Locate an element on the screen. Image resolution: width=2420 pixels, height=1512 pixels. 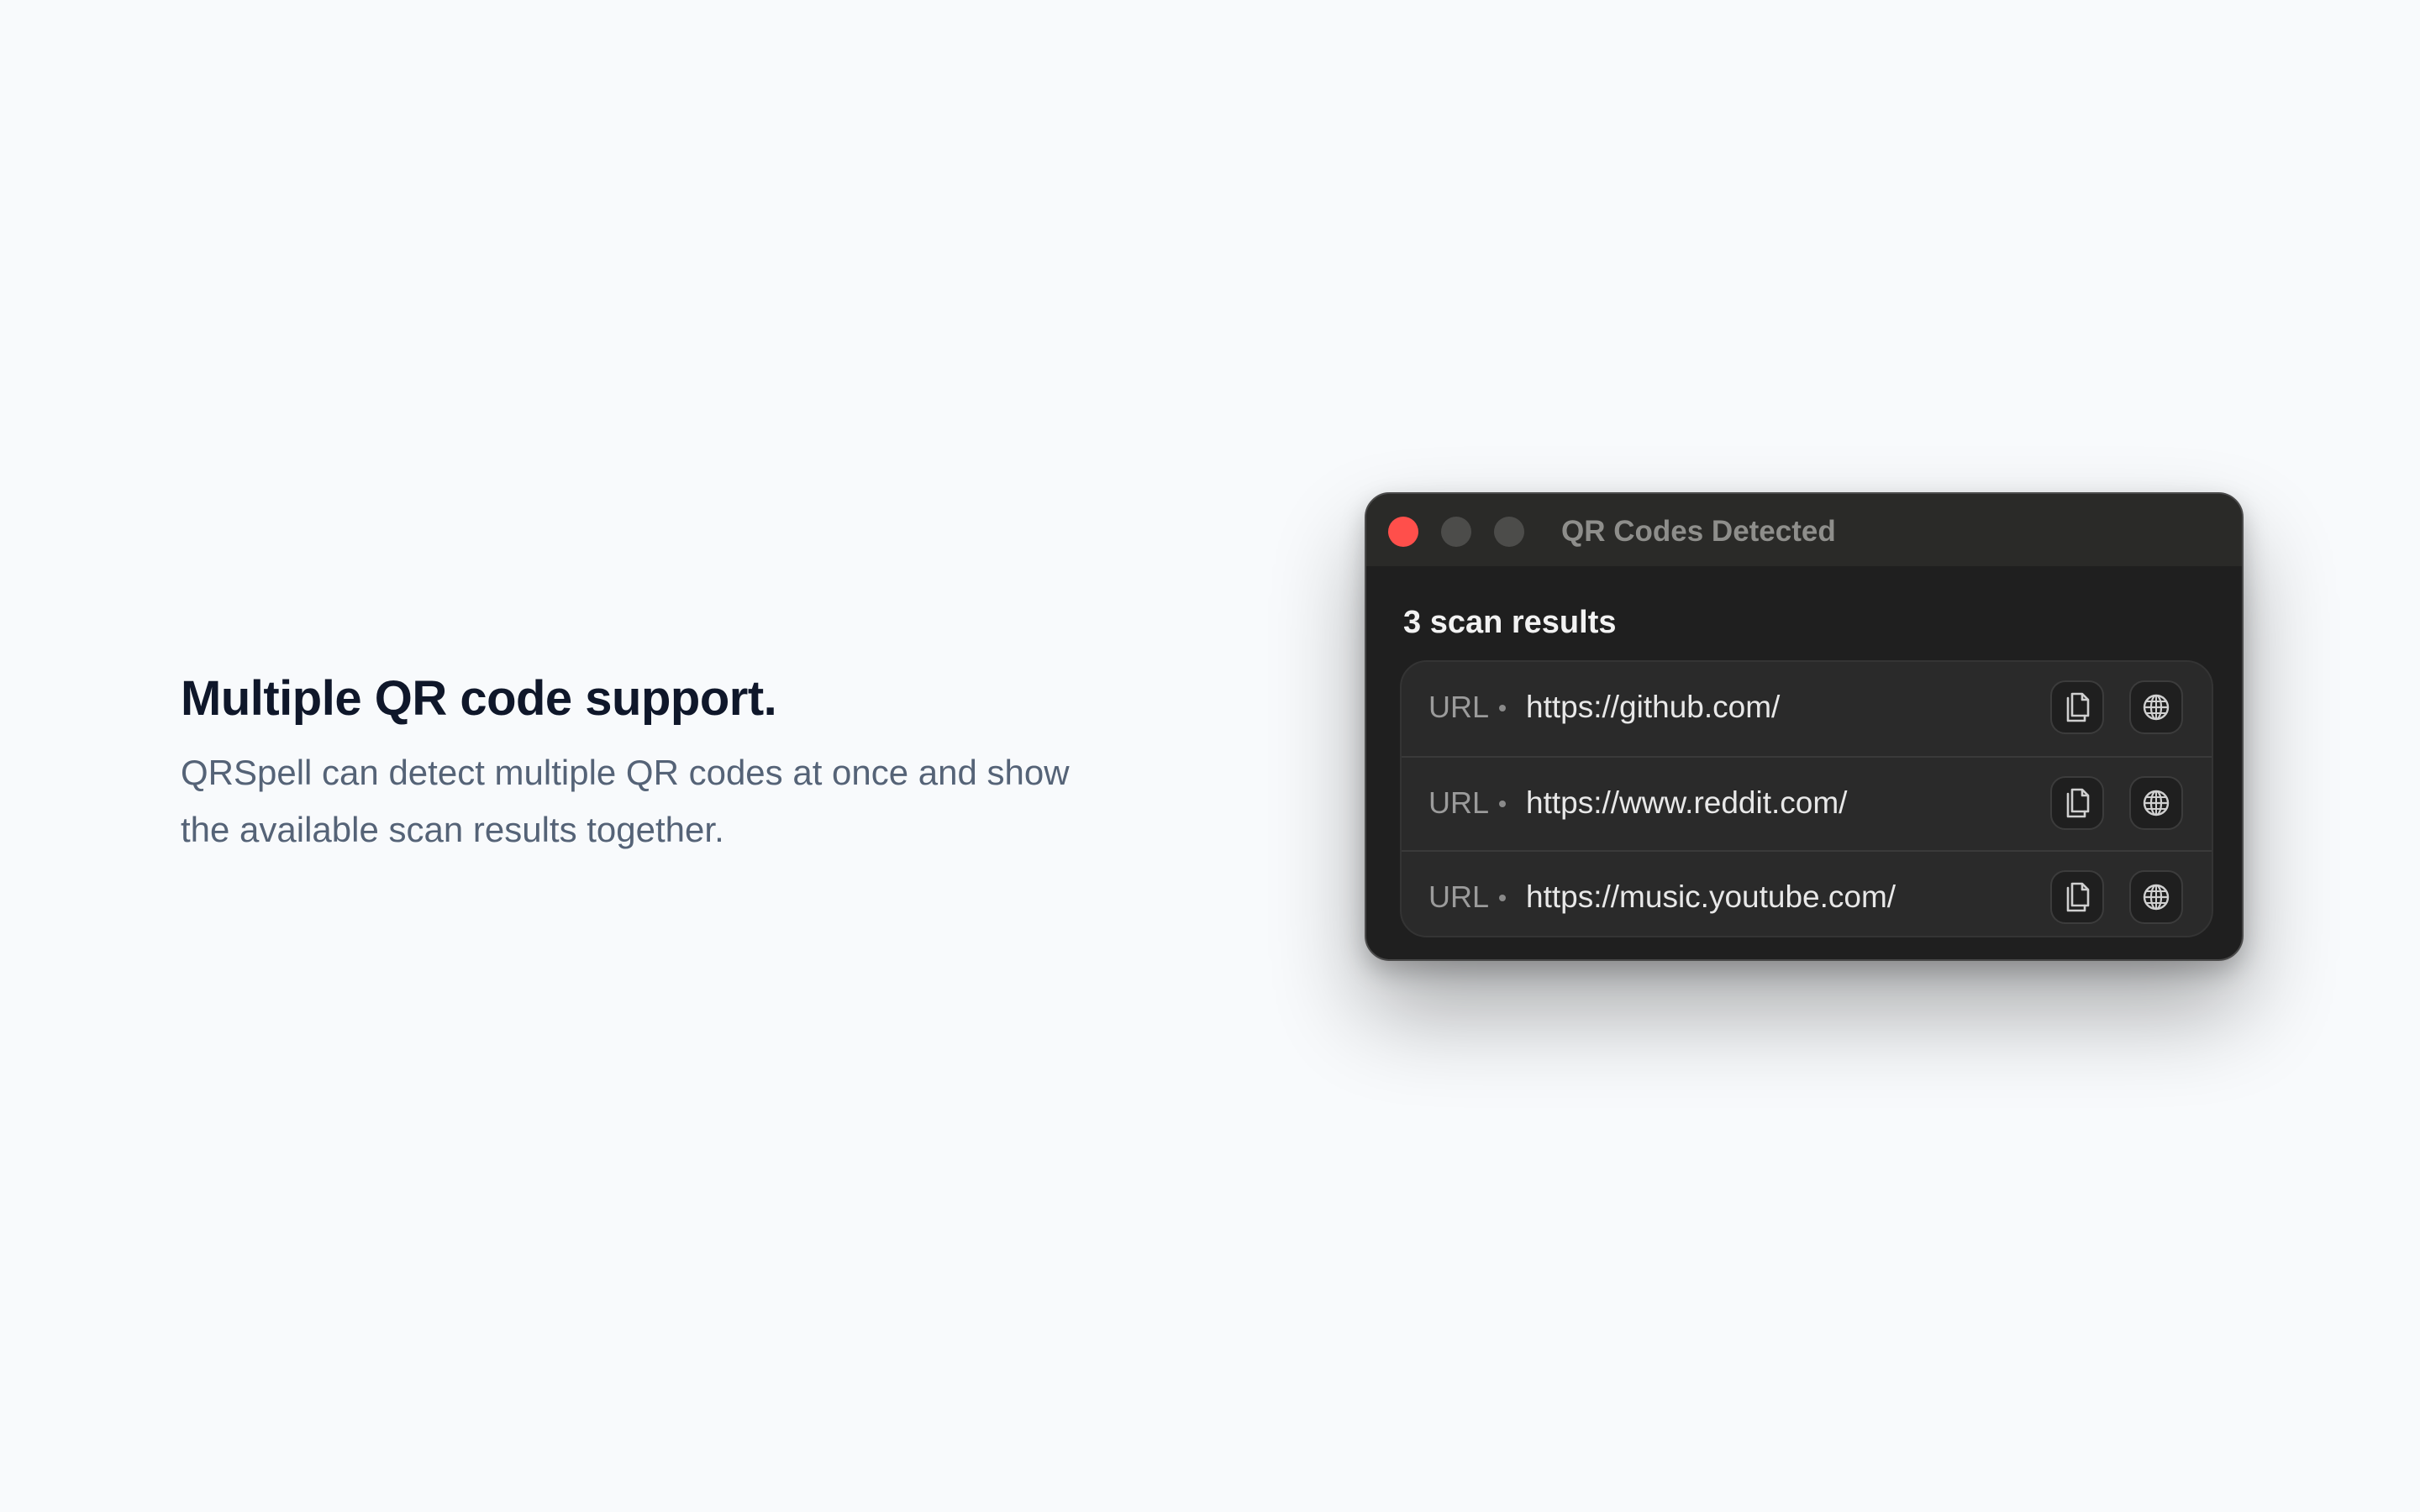
feature-heading: Multiple QR code support. is located at coordinates (479, 698).